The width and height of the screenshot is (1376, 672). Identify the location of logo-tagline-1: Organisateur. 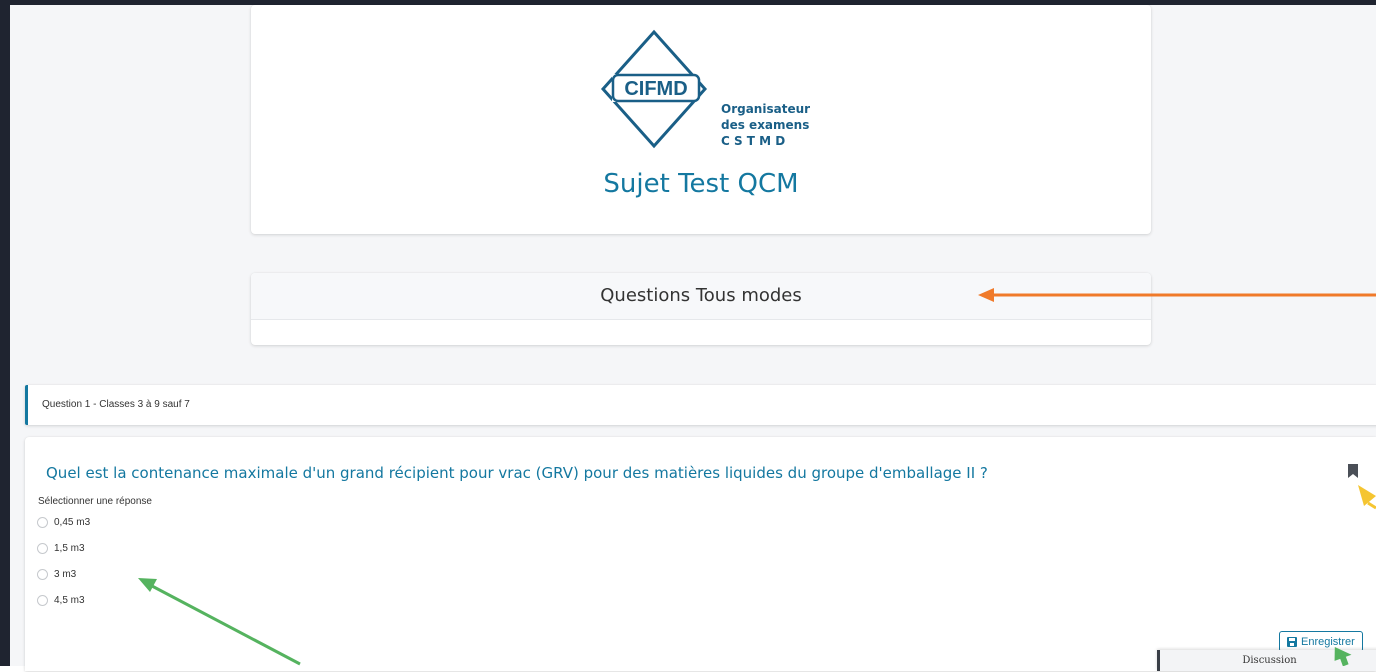
(765, 109).